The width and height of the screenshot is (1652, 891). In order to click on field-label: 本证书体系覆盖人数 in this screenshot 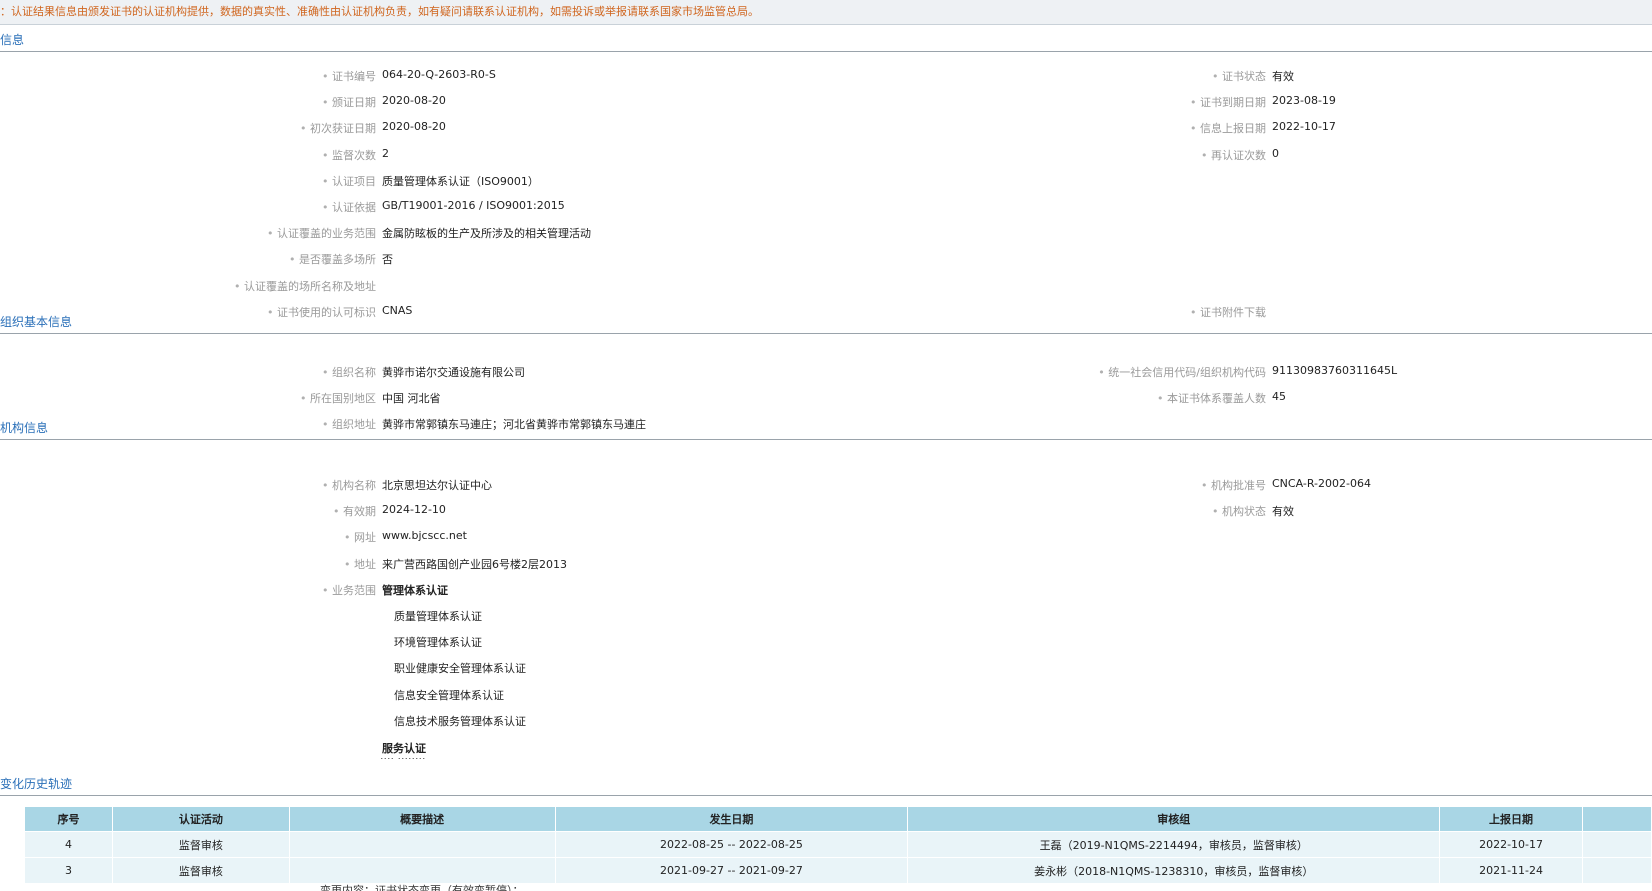, I will do `click(1211, 398)`.